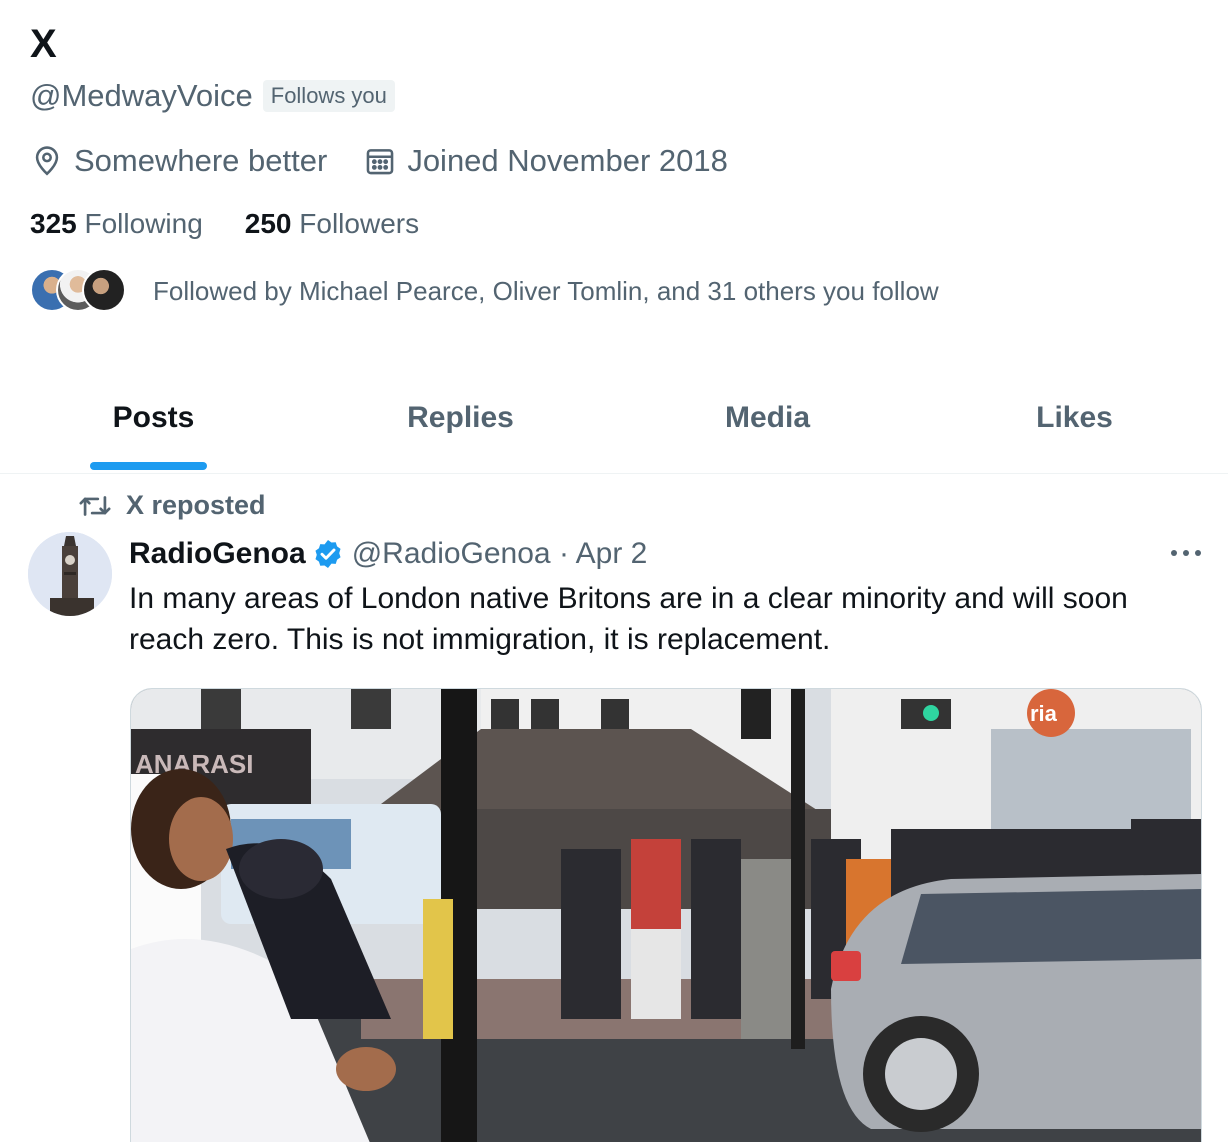 The width and height of the screenshot is (1228, 1142). Describe the element at coordinates (153, 418) in the screenshot. I see `tab-posts: Posts` at that location.